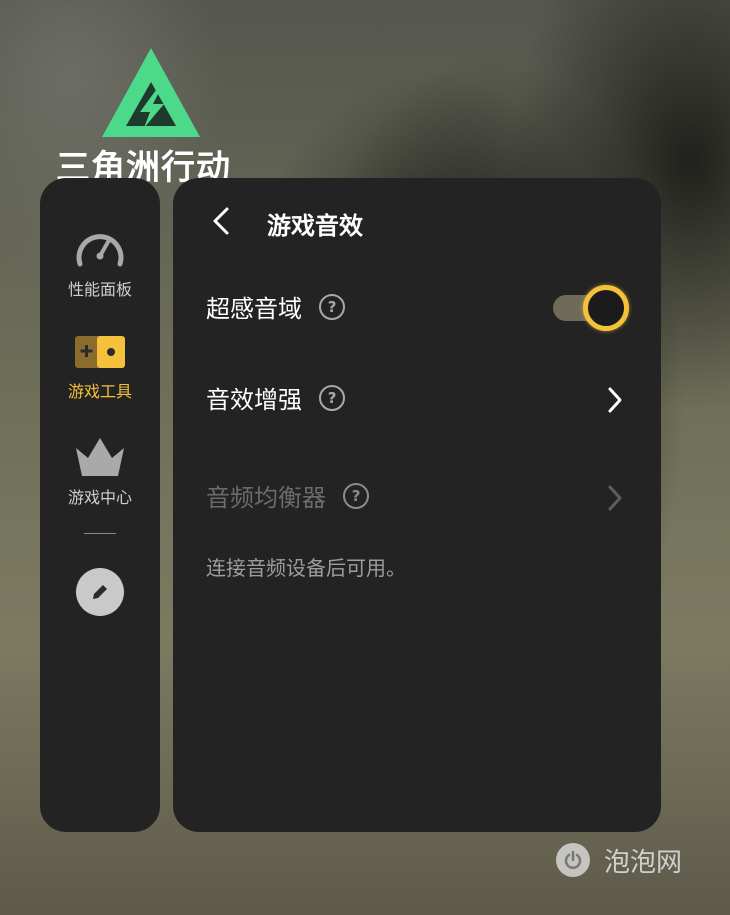 Image resolution: width=730 pixels, height=915 pixels. I want to click on sidebar-item-label: 性能面板, so click(99, 289).